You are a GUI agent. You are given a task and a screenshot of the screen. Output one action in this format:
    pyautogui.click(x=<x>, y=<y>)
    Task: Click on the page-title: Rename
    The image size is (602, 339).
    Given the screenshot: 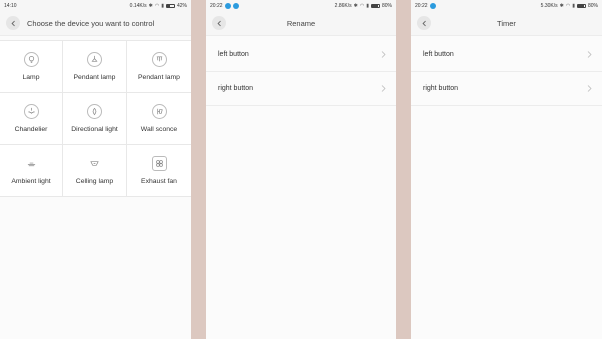 What is the action you would take?
    pyautogui.click(x=301, y=23)
    